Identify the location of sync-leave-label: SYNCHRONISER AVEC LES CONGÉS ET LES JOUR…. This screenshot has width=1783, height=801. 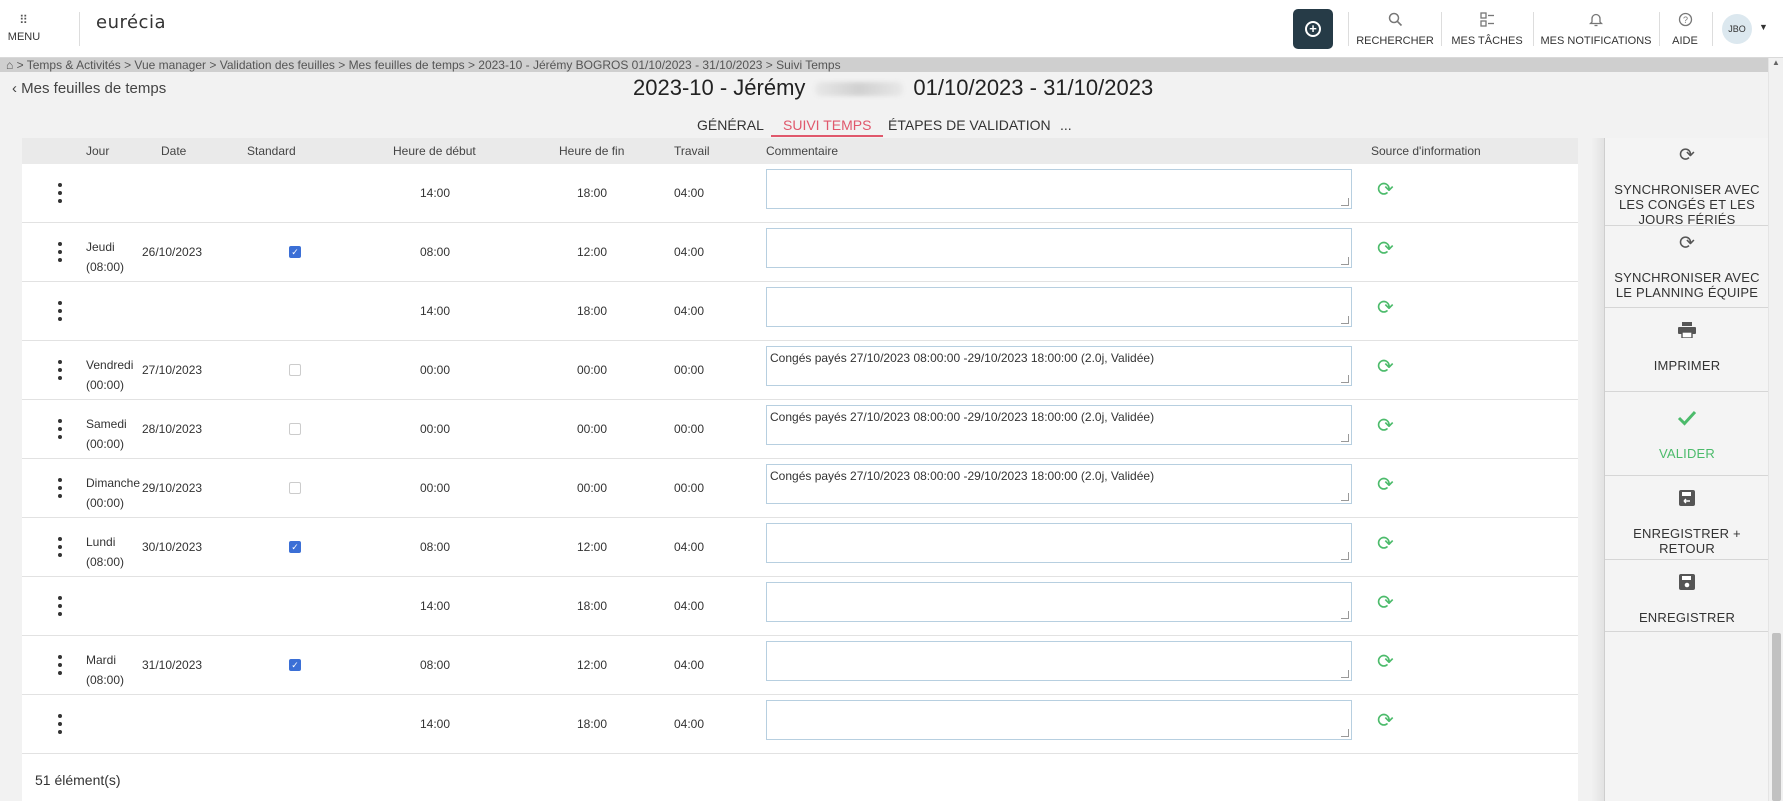
(1687, 204).